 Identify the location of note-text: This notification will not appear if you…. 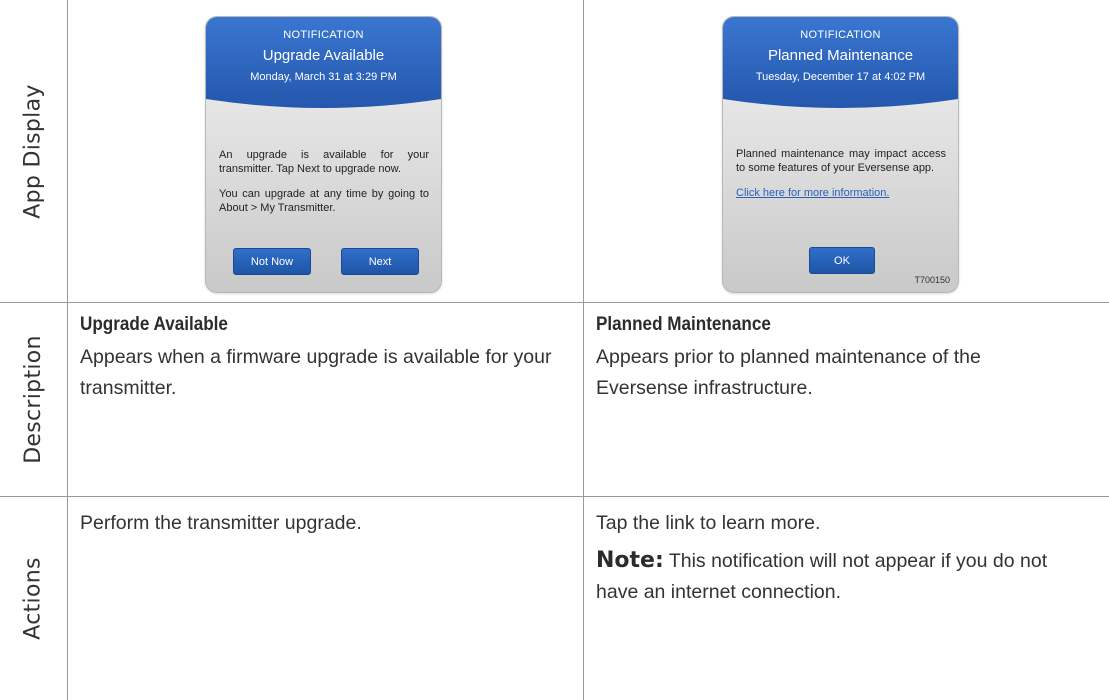
(822, 576).